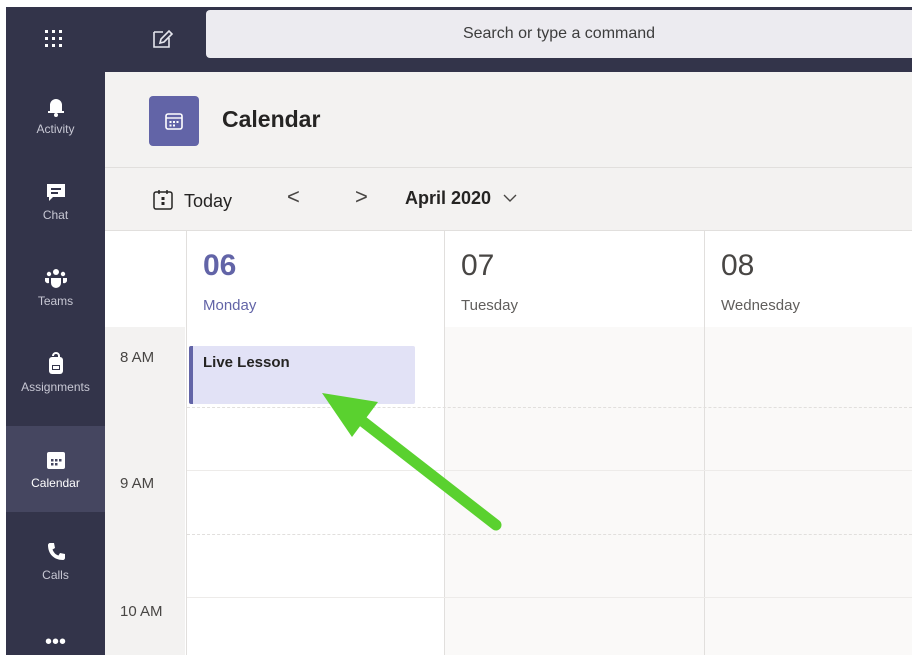  Describe the element at coordinates (55, 387) in the screenshot. I see `rail-label: Assignments` at that location.